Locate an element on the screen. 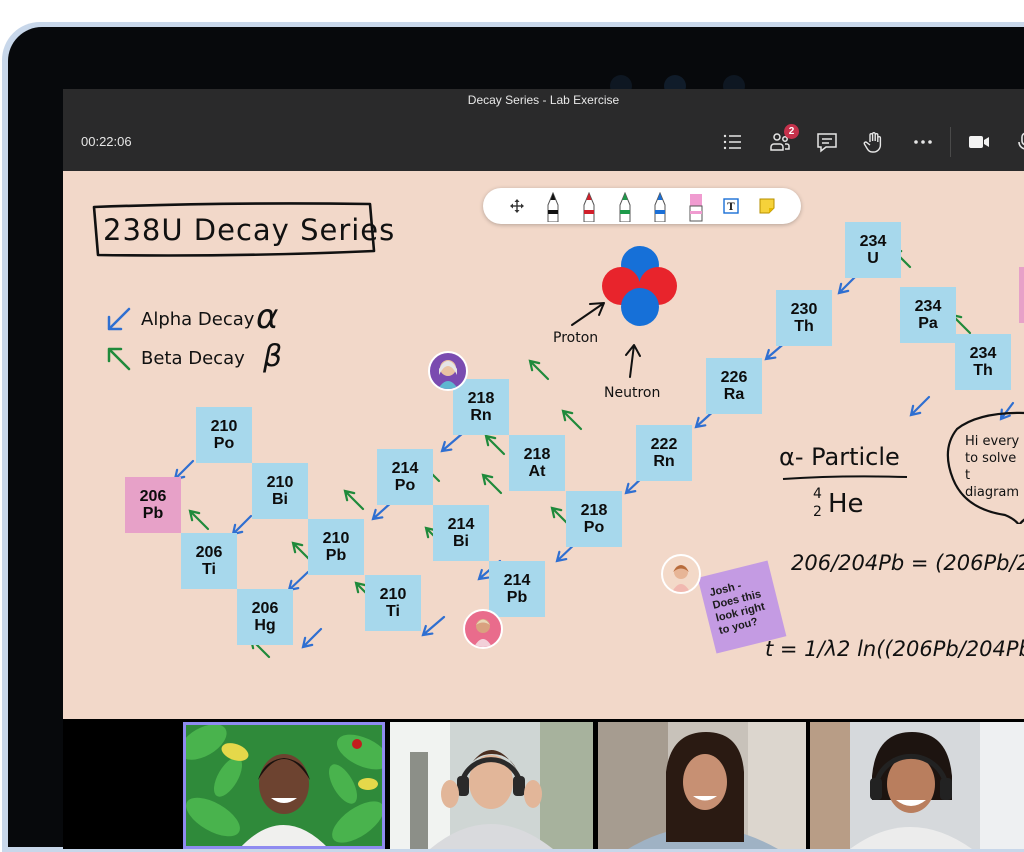 This screenshot has width=1024, height=852. nuclide-tile: 218 Rn is located at coordinates (481, 407).